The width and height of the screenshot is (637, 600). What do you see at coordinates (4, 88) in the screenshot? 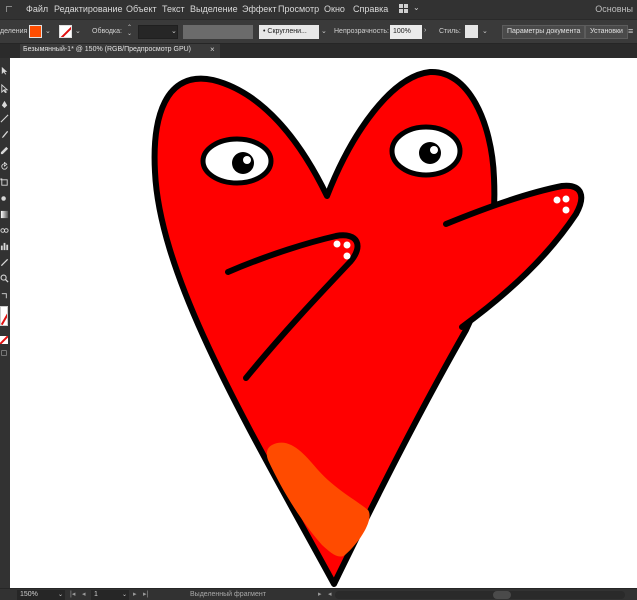
I see `direct-selection-tool-icon` at bounding box center [4, 88].